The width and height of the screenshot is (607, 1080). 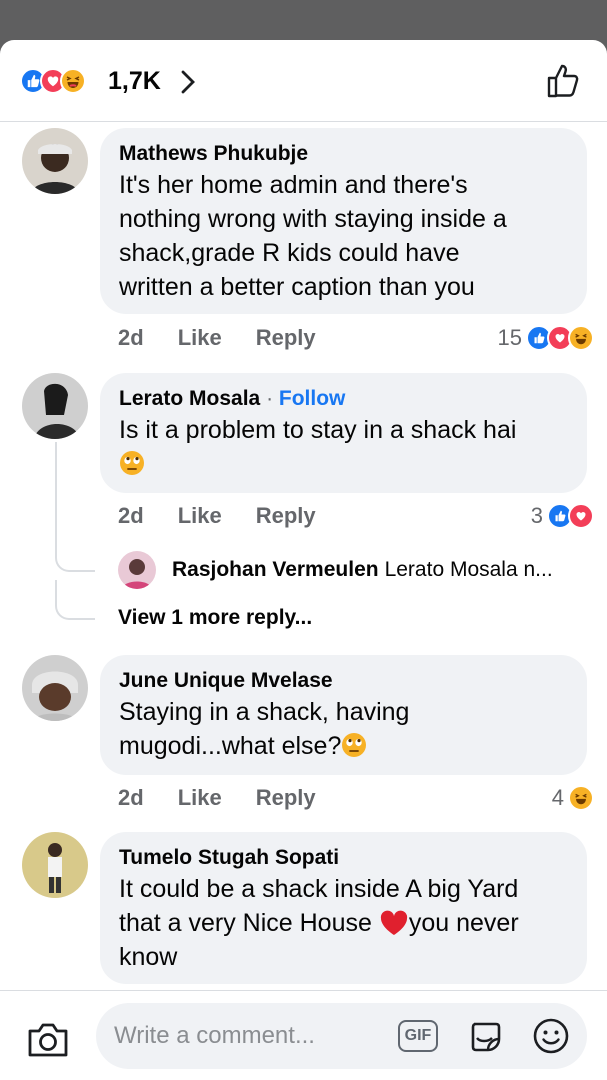 I want to click on chevron-right-icon, so click(x=188, y=84).